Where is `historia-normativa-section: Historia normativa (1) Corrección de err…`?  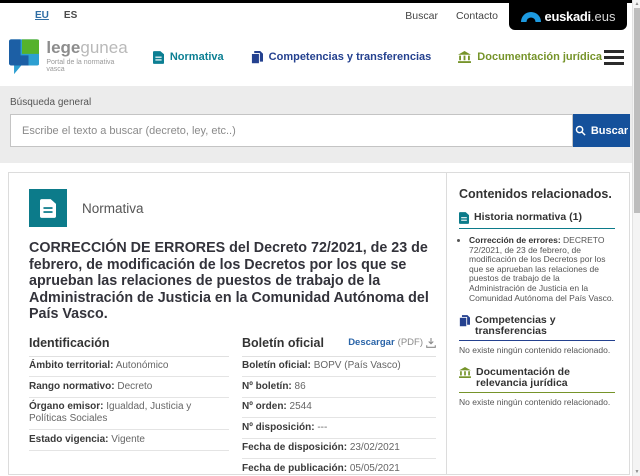 historia-normativa-section: Historia normativa (1) Corrección de err… is located at coordinates (537, 257).